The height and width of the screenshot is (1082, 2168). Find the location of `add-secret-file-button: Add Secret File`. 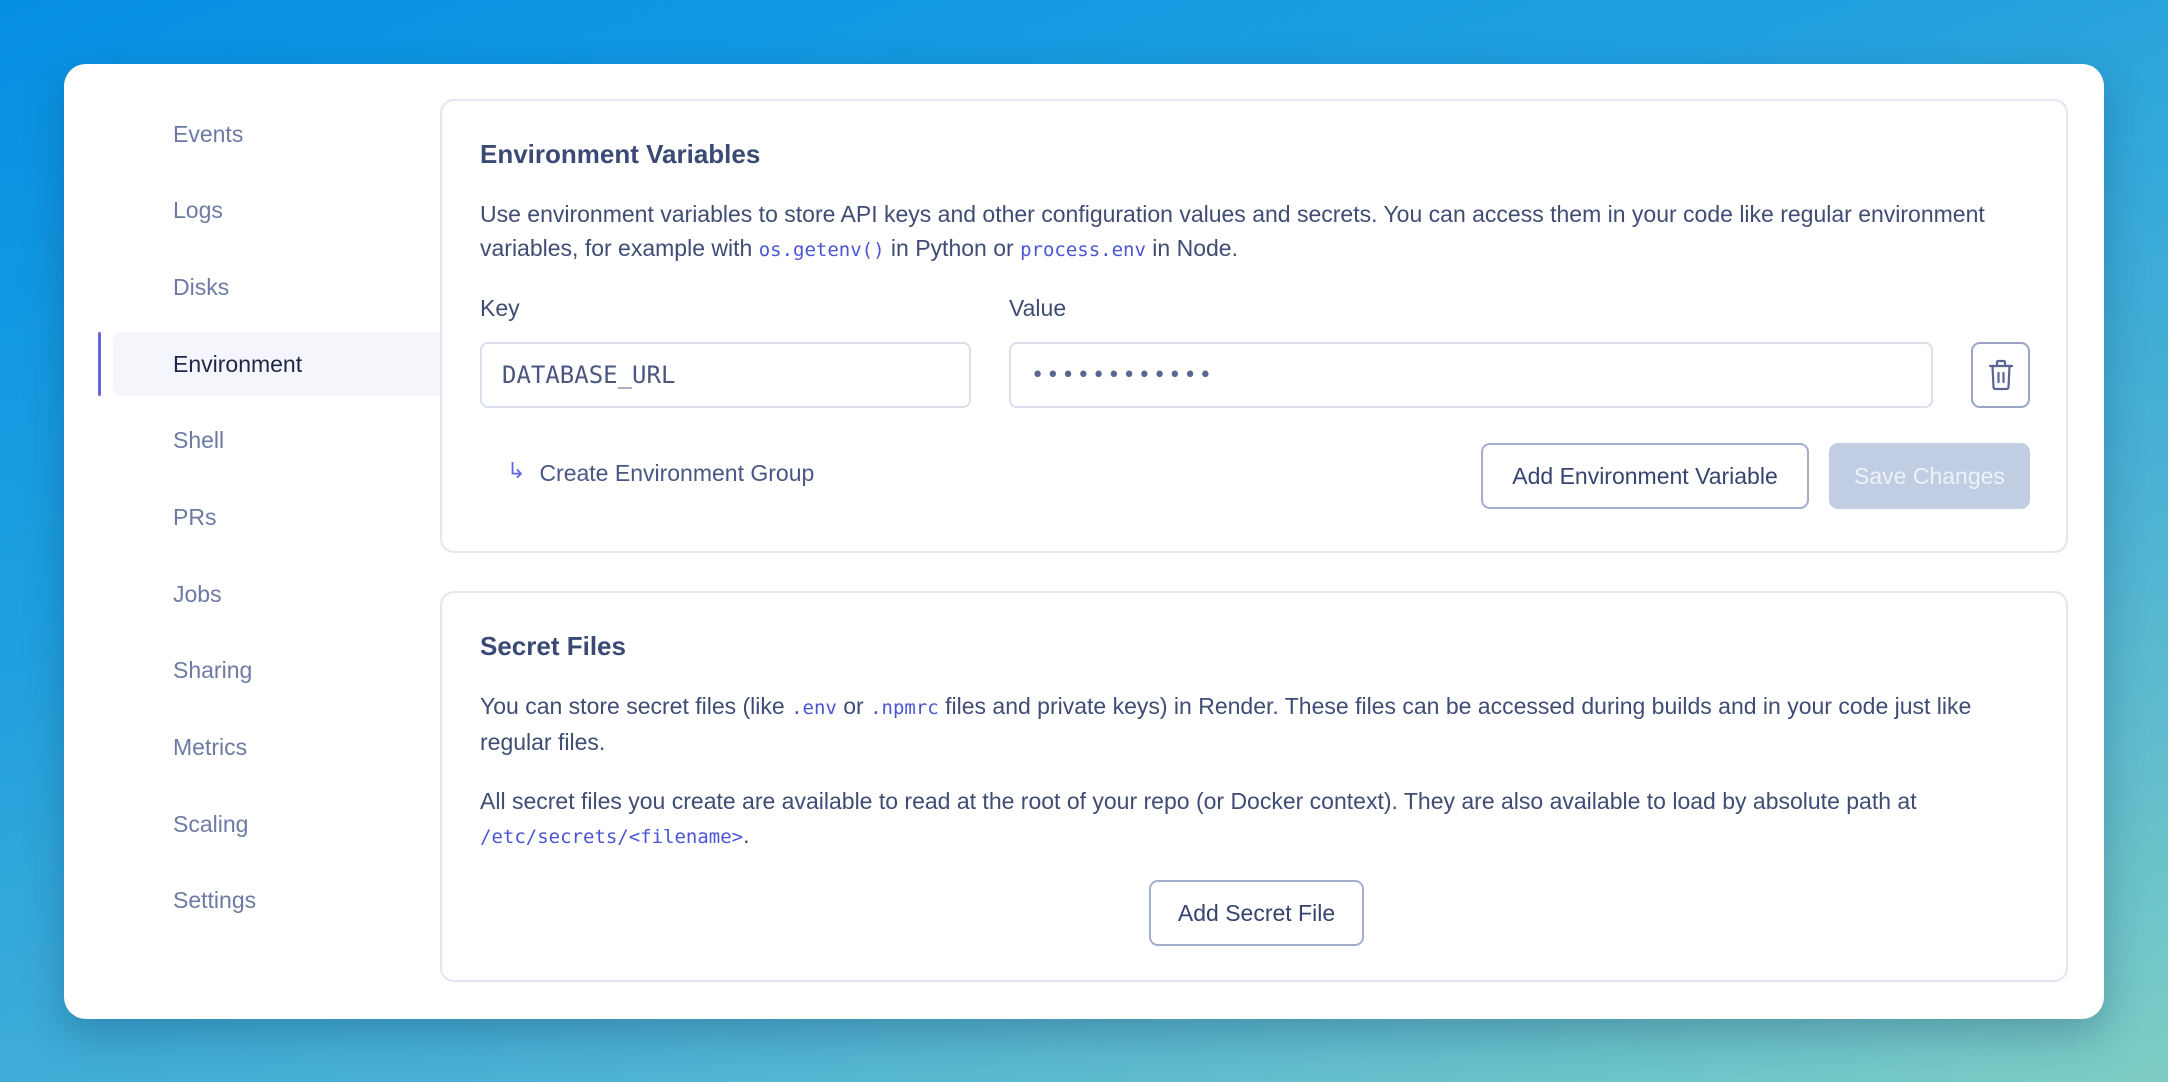

add-secret-file-button: Add Secret File is located at coordinates (1256, 913).